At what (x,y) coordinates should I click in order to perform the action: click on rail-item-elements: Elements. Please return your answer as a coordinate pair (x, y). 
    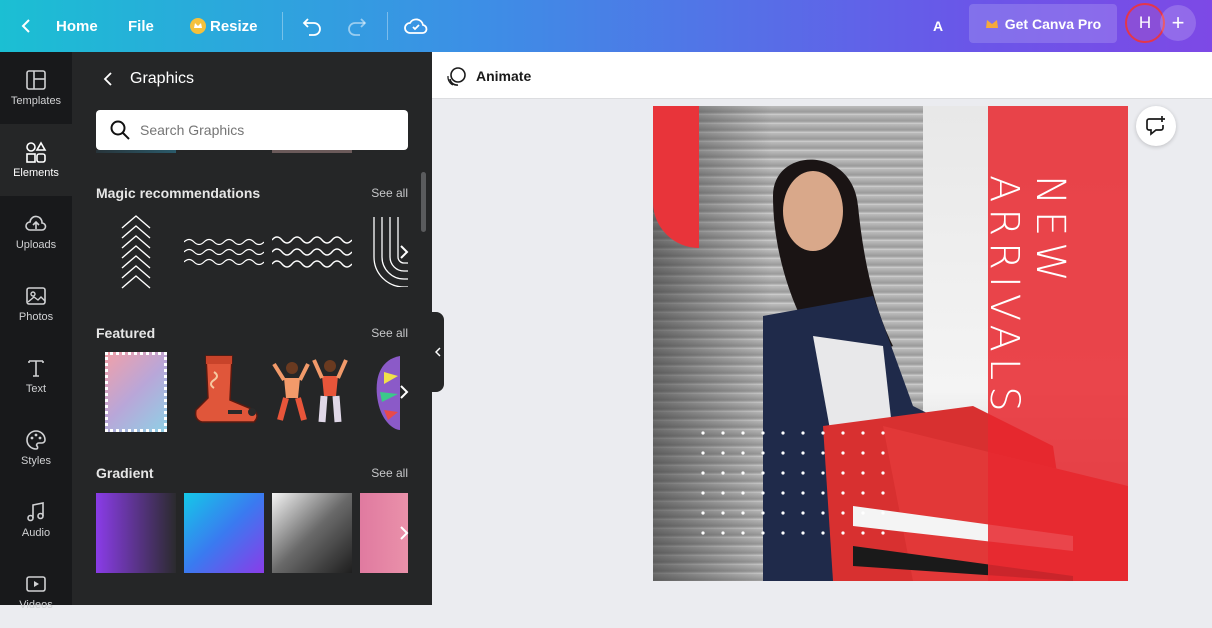
    Looking at the image, I should click on (36, 160).